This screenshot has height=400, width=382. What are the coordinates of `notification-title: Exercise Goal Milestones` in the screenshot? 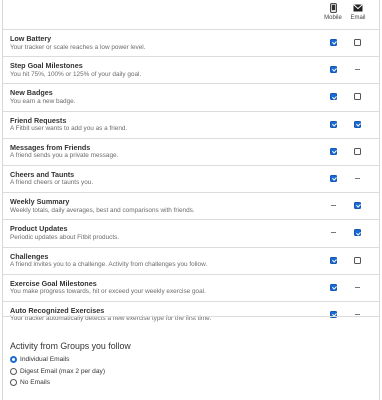 It's located at (53, 283).